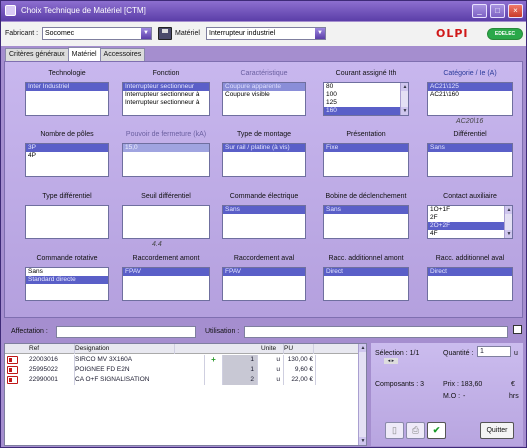 The image size is (527, 448). What do you see at coordinates (12, 380) in the screenshot?
I see `component-icon` at bounding box center [12, 380].